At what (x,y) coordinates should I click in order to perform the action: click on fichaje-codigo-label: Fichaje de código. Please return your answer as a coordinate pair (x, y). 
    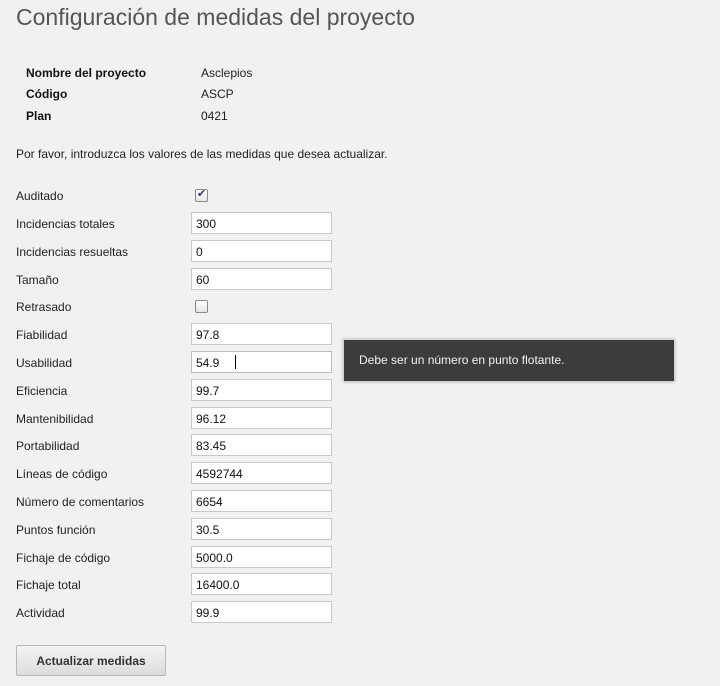
    Looking at the image, I should click on (63, 558).